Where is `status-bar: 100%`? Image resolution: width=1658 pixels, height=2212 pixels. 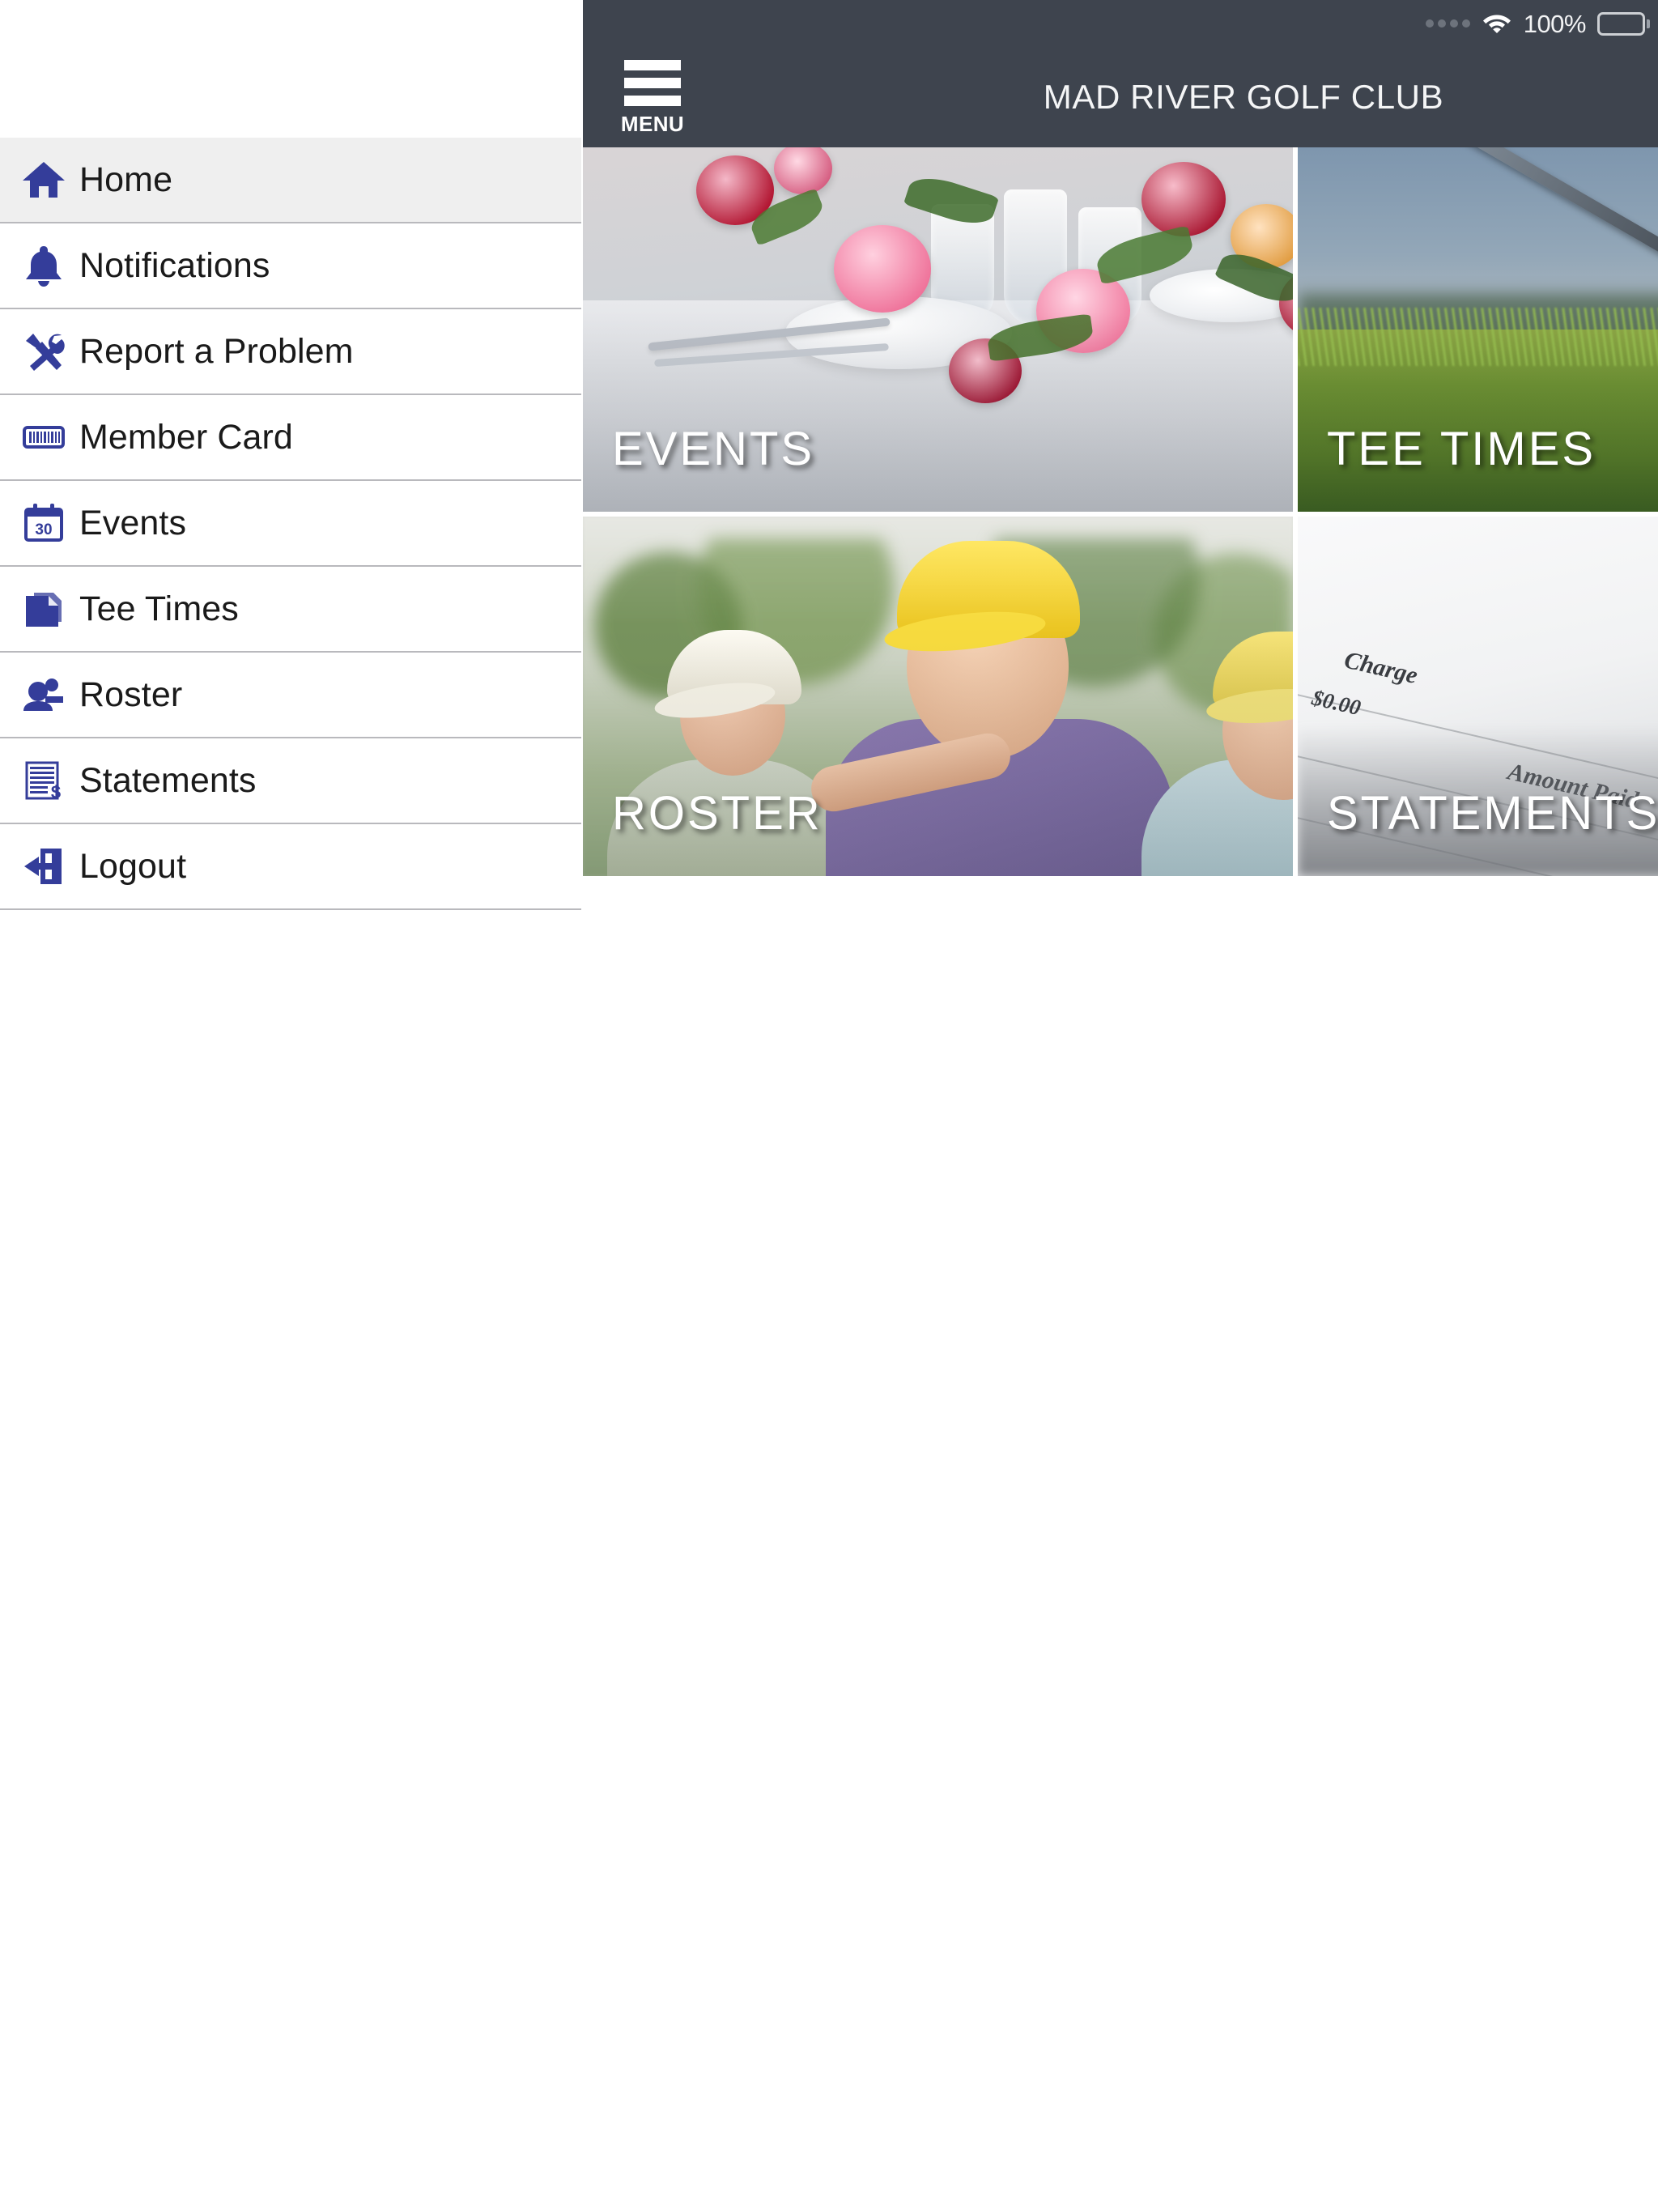
status-bar: 100% is located at coordinates (1120, 24).